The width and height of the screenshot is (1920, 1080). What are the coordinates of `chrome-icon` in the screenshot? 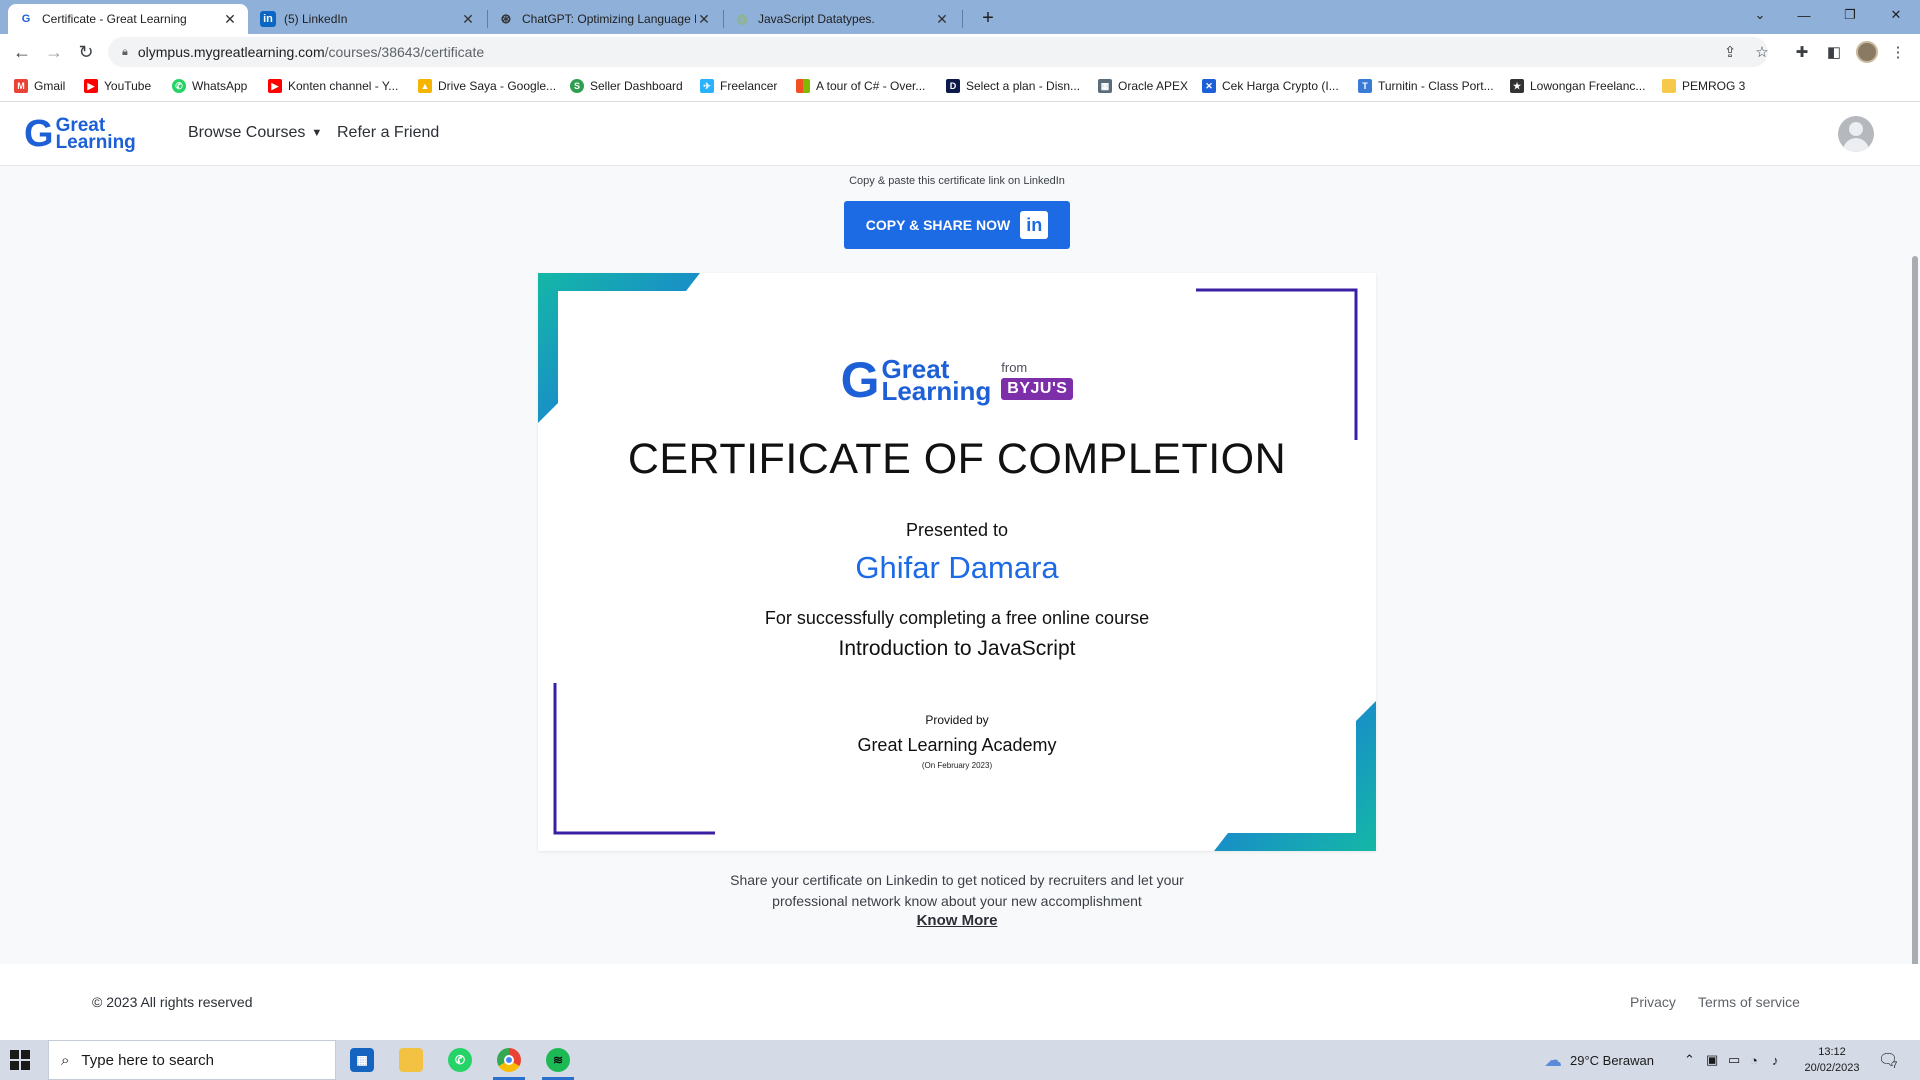 It's located at (509, 1060).